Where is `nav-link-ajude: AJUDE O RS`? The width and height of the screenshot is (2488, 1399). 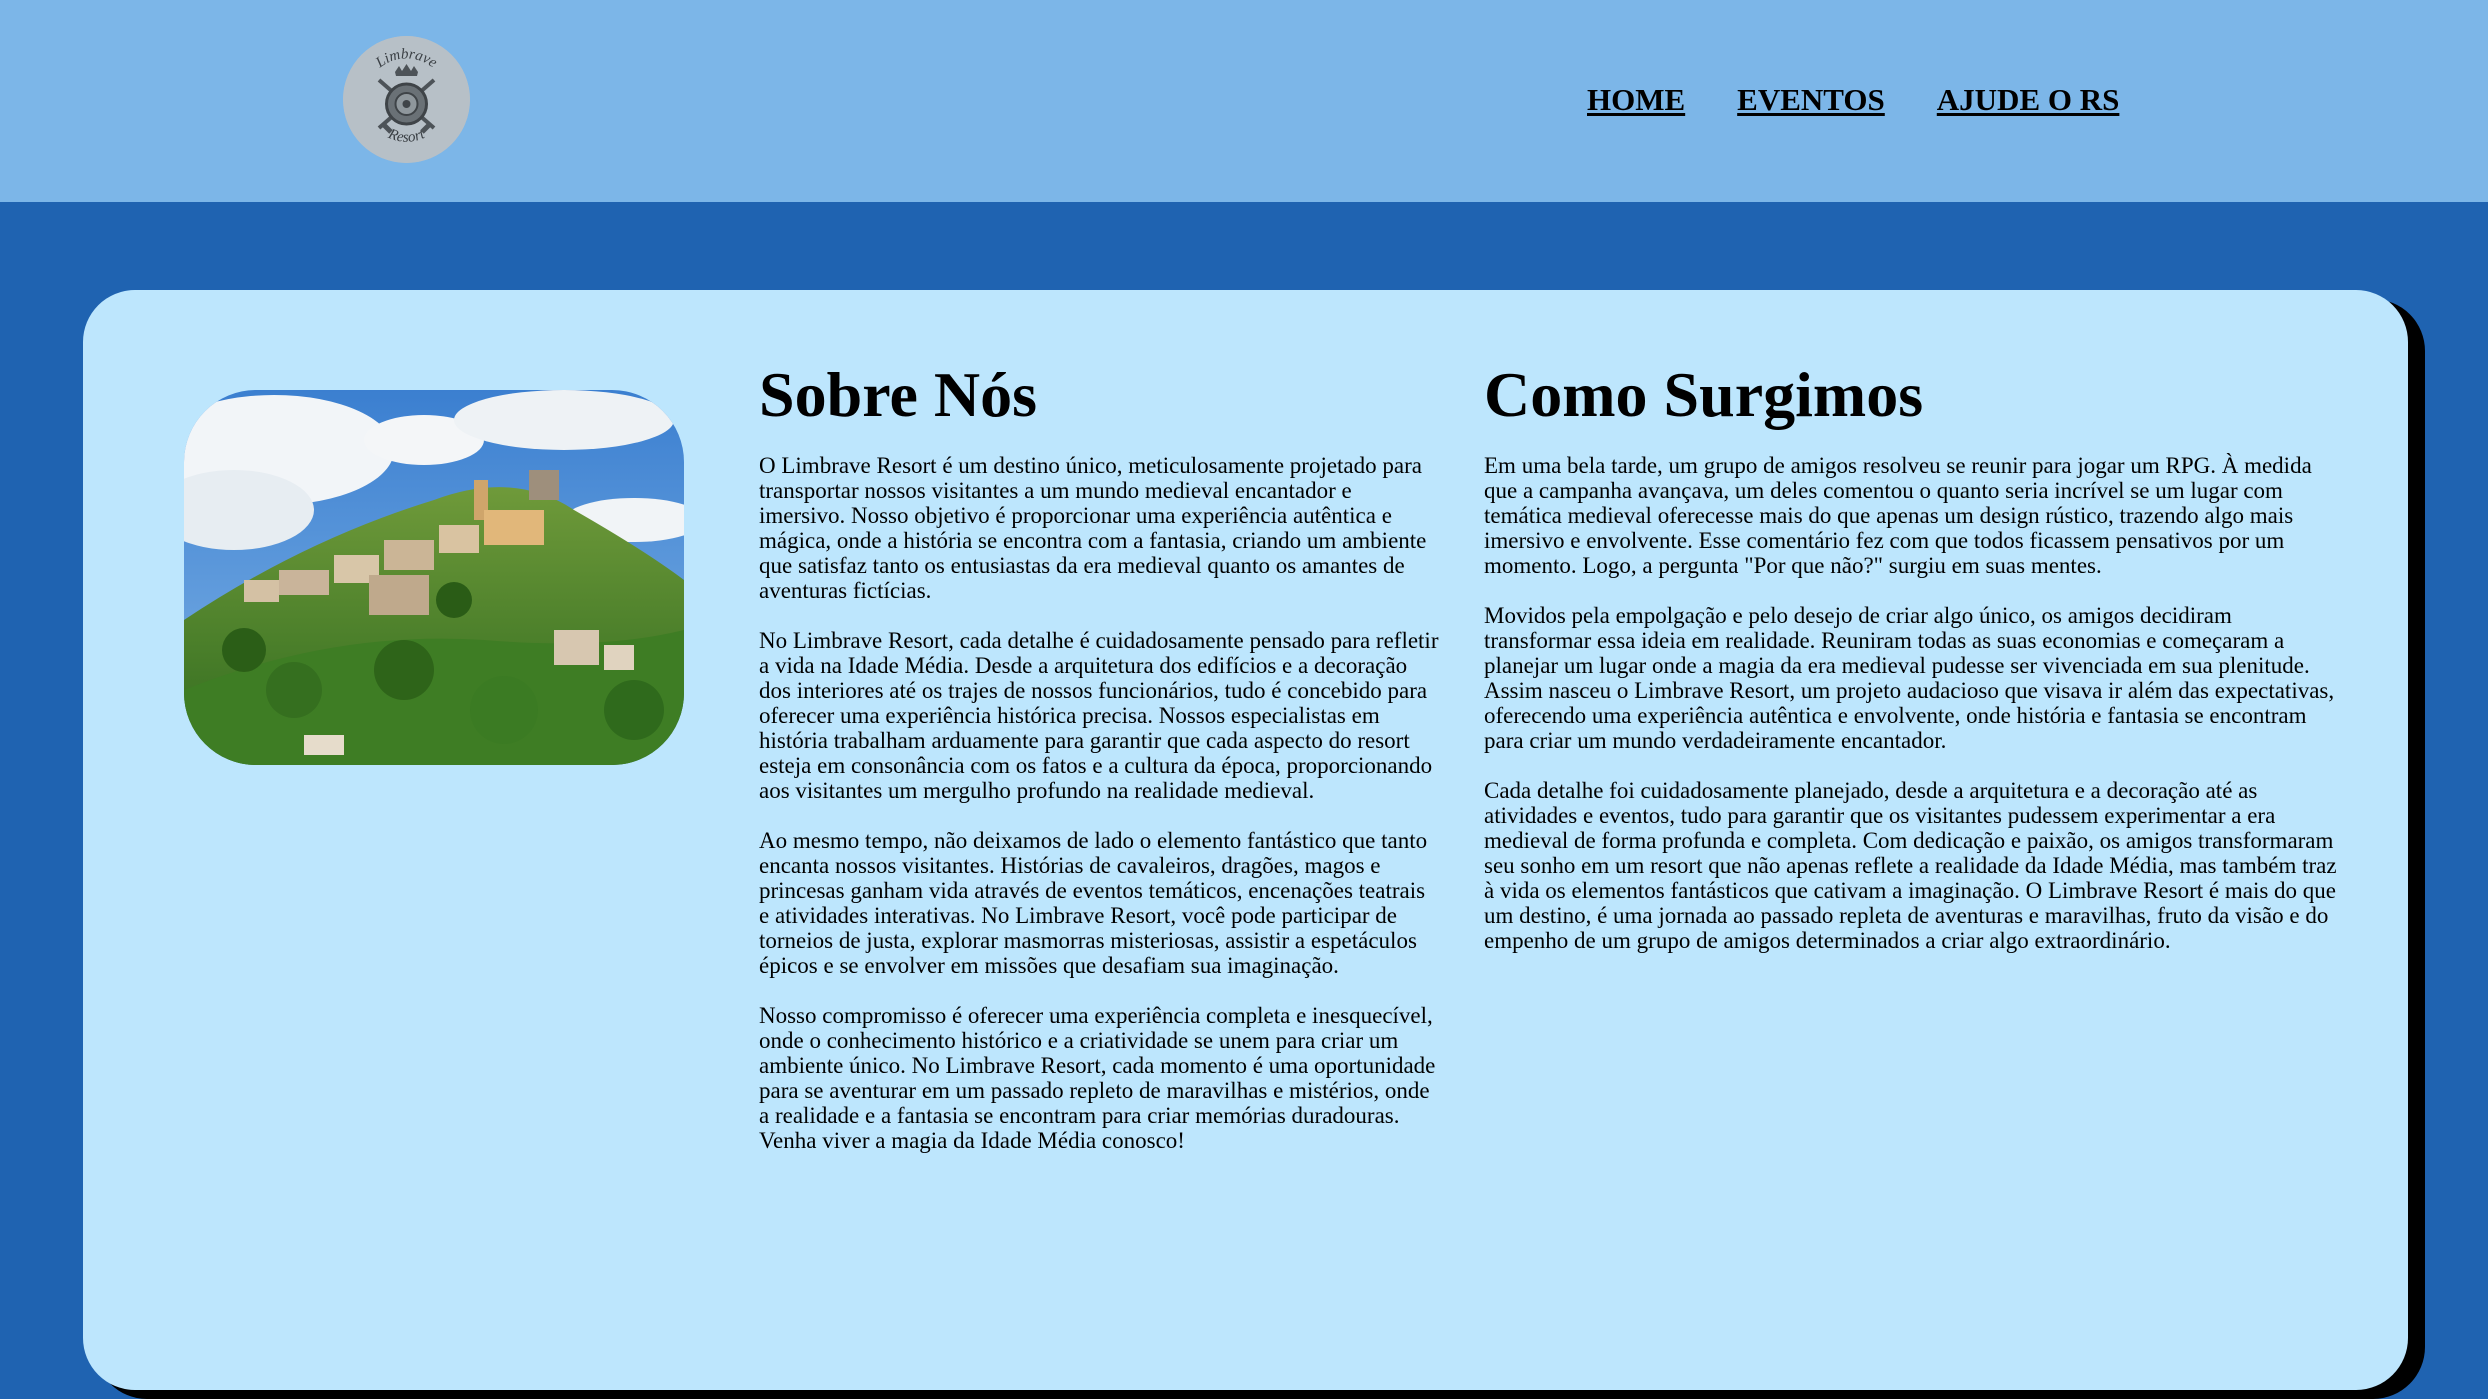 nav-link-ajude: AJUDE O RS is located at coordinates (2028, 100).